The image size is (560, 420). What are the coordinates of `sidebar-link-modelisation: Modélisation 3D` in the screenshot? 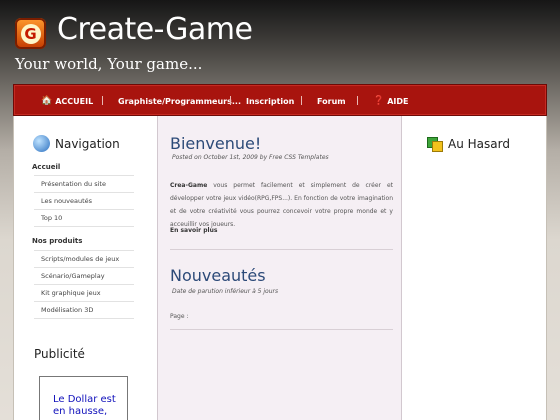 It's located at (84, 309).